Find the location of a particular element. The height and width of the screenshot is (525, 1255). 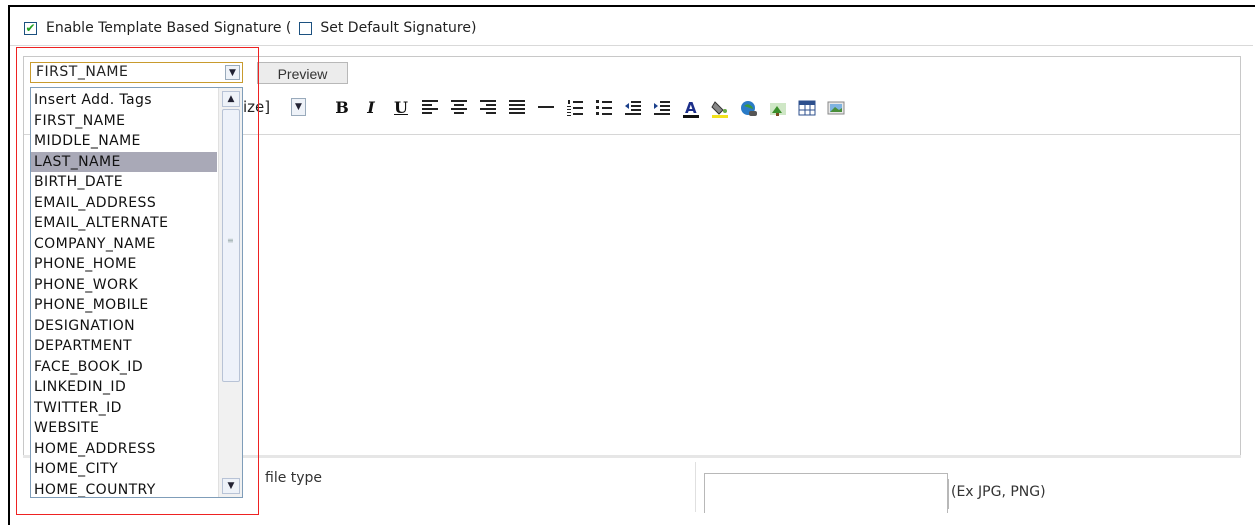

align-center-icon is located at coordinates (459, 108).